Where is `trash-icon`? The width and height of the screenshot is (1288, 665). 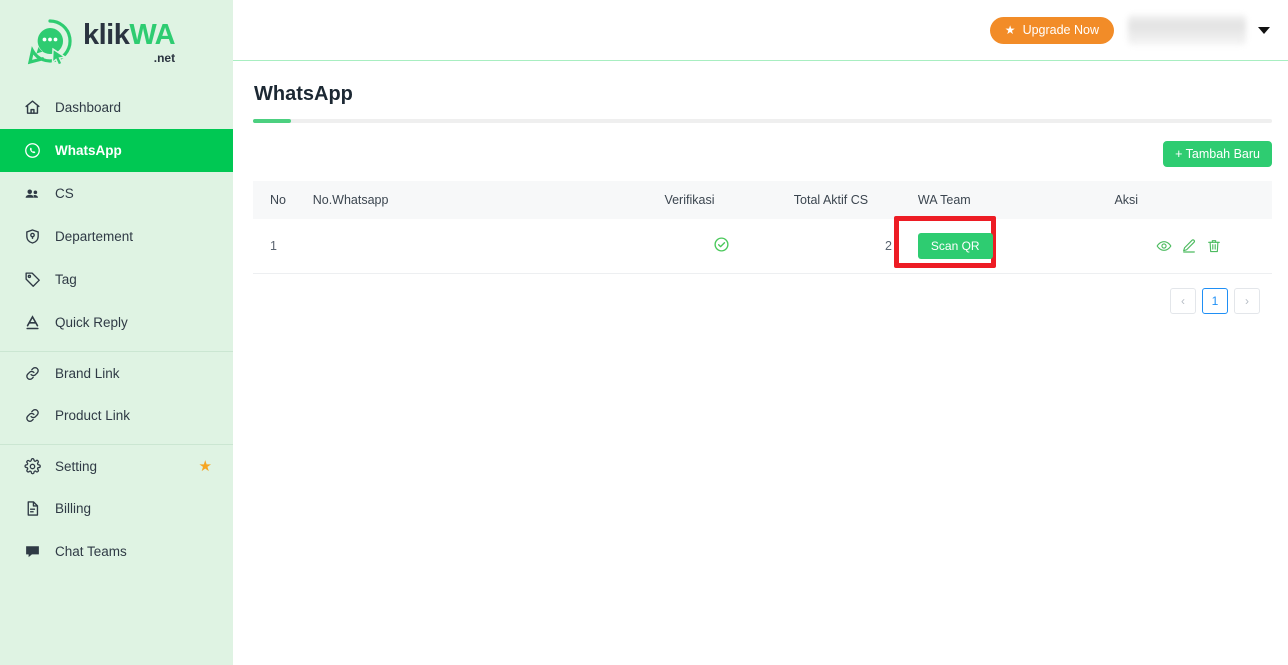 trash-icon is located at coordinates (1214, 246).